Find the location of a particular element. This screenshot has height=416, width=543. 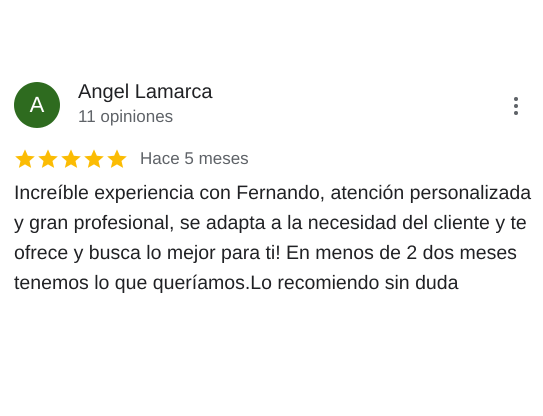

review-time: Hace 5 meses is located at coordinates (194, 159).